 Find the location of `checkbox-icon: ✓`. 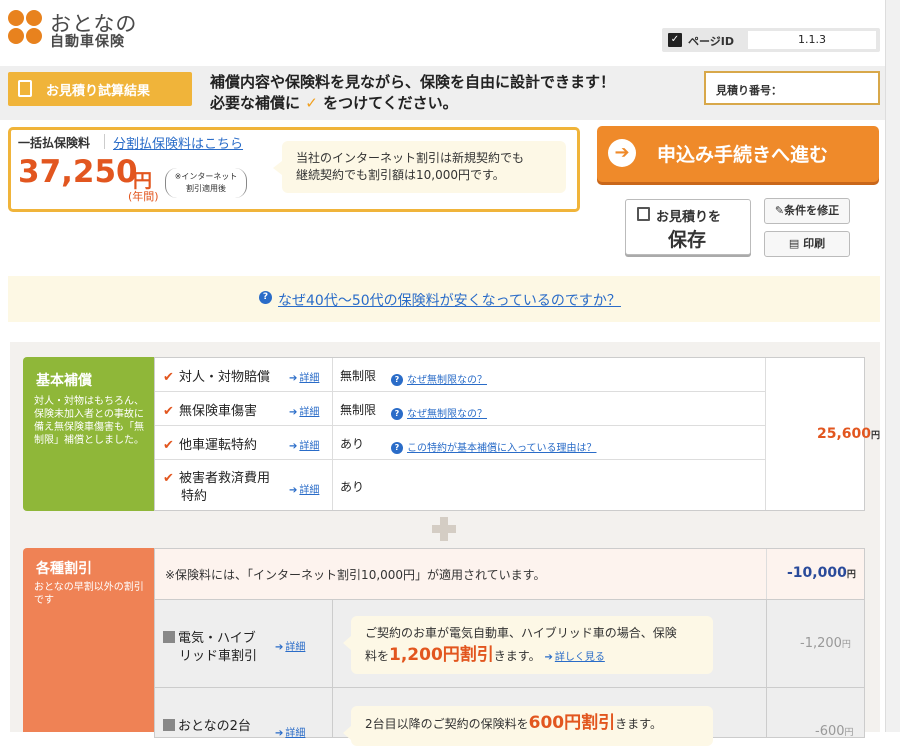

checkbox-icon: ✓ is located at coordinates (675, 40).